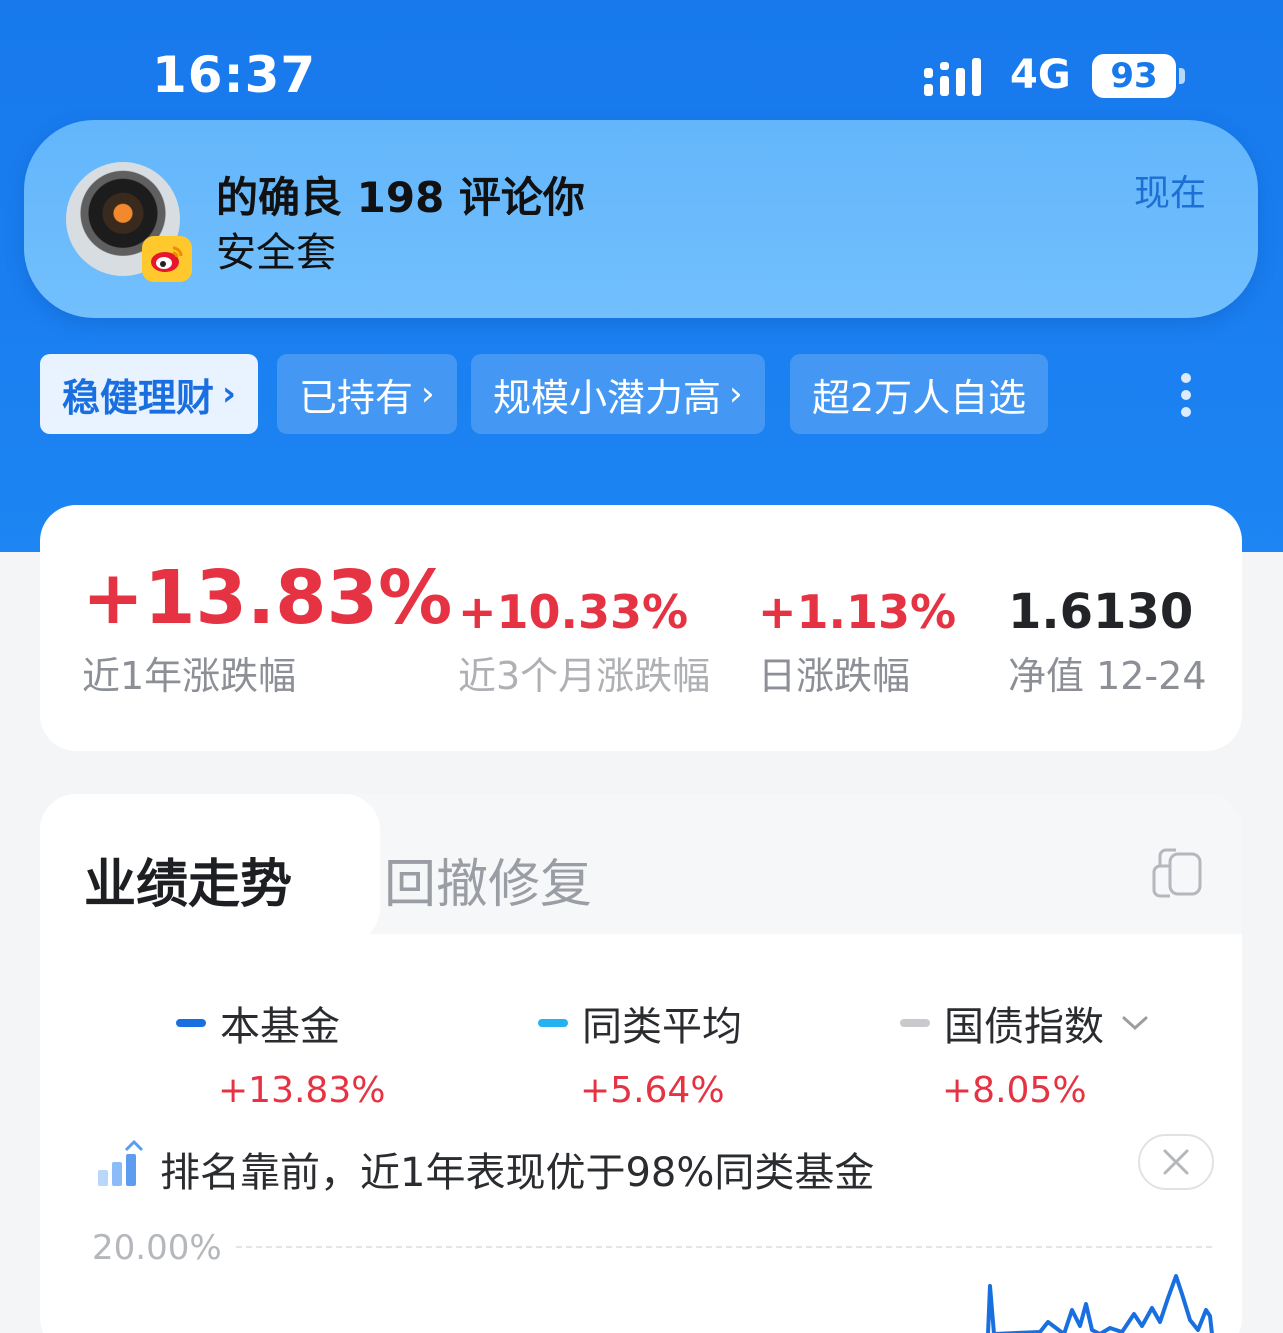 Image resolution: width=1283 pixels, height=1333 pixels. I want to click on tab-performance-trend: 业绩走势, so click(188, 879).